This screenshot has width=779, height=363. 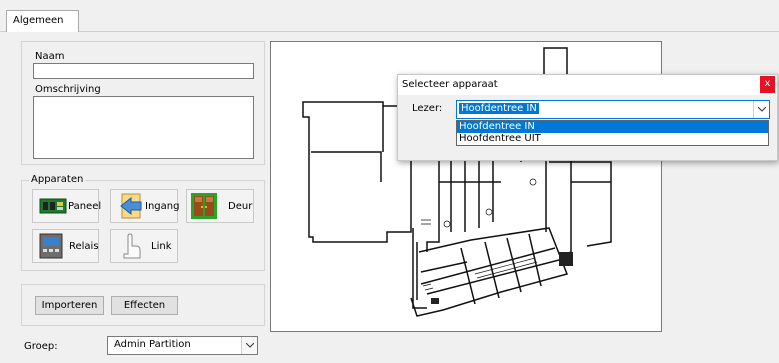 What do you see at coordinates (68, 89) in the screenshot?
I see `omschrijving-label: Omschrijving` at bounding box center [68, 89].